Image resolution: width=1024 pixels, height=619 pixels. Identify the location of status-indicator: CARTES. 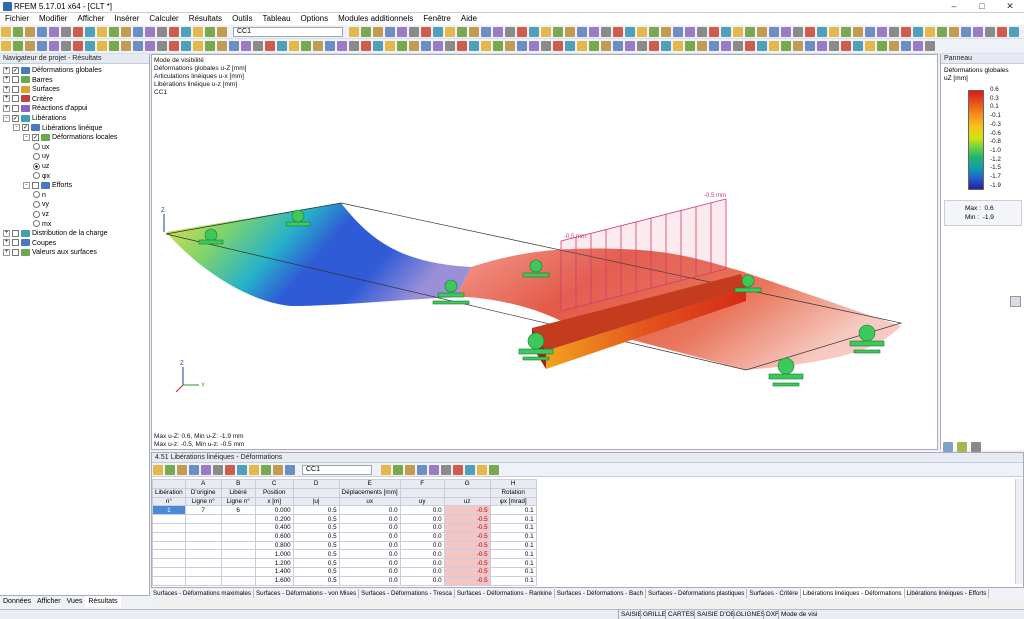
(680, 614).